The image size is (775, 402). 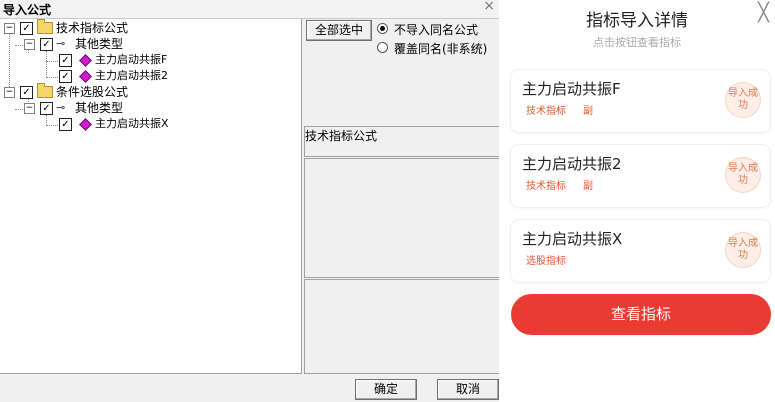 I want to click on tree-node-tech-formulas: − ✓ 技术指标公式, so click(x=100, y=27).